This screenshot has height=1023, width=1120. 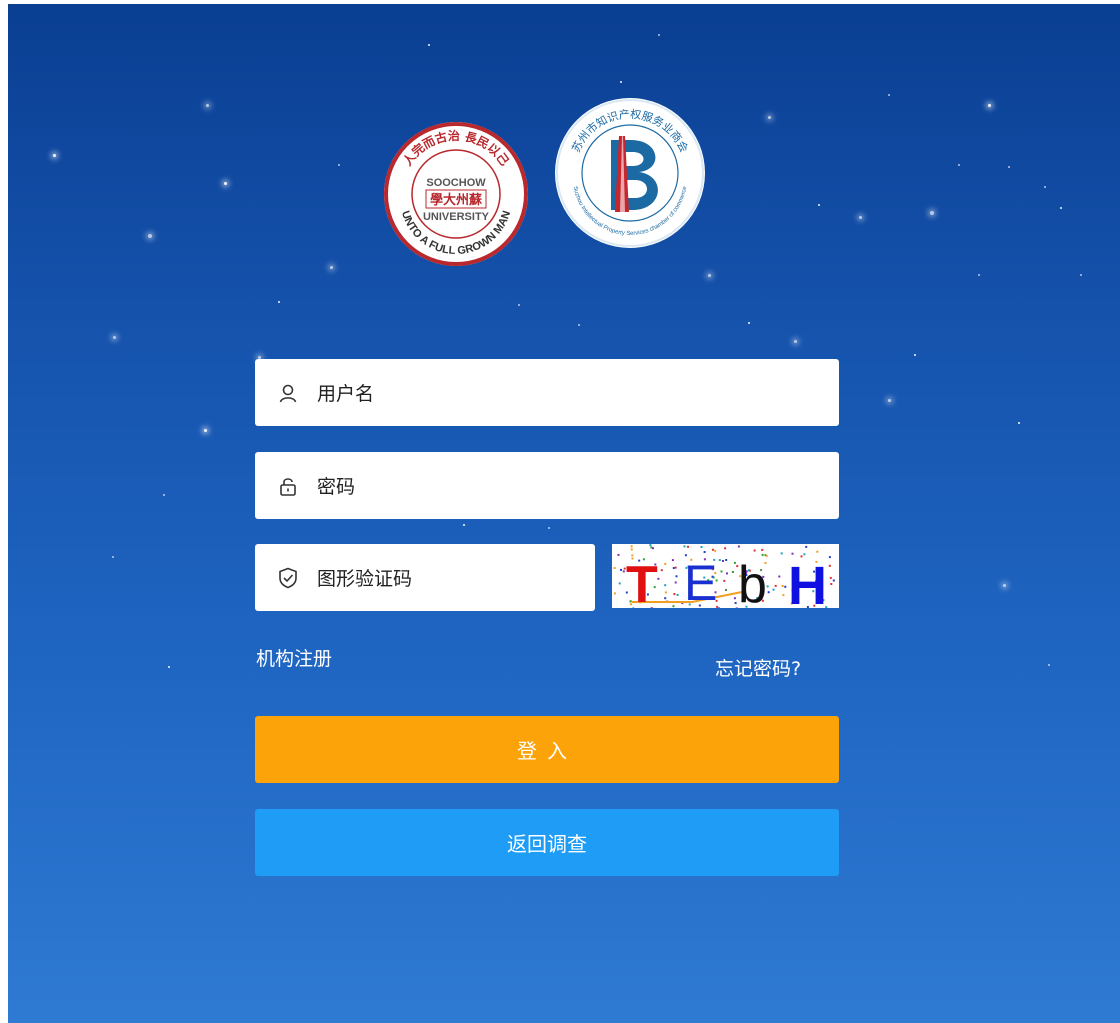 I want to click on forgot-password-link: 忘记密码?, so click(x=758, y=667).